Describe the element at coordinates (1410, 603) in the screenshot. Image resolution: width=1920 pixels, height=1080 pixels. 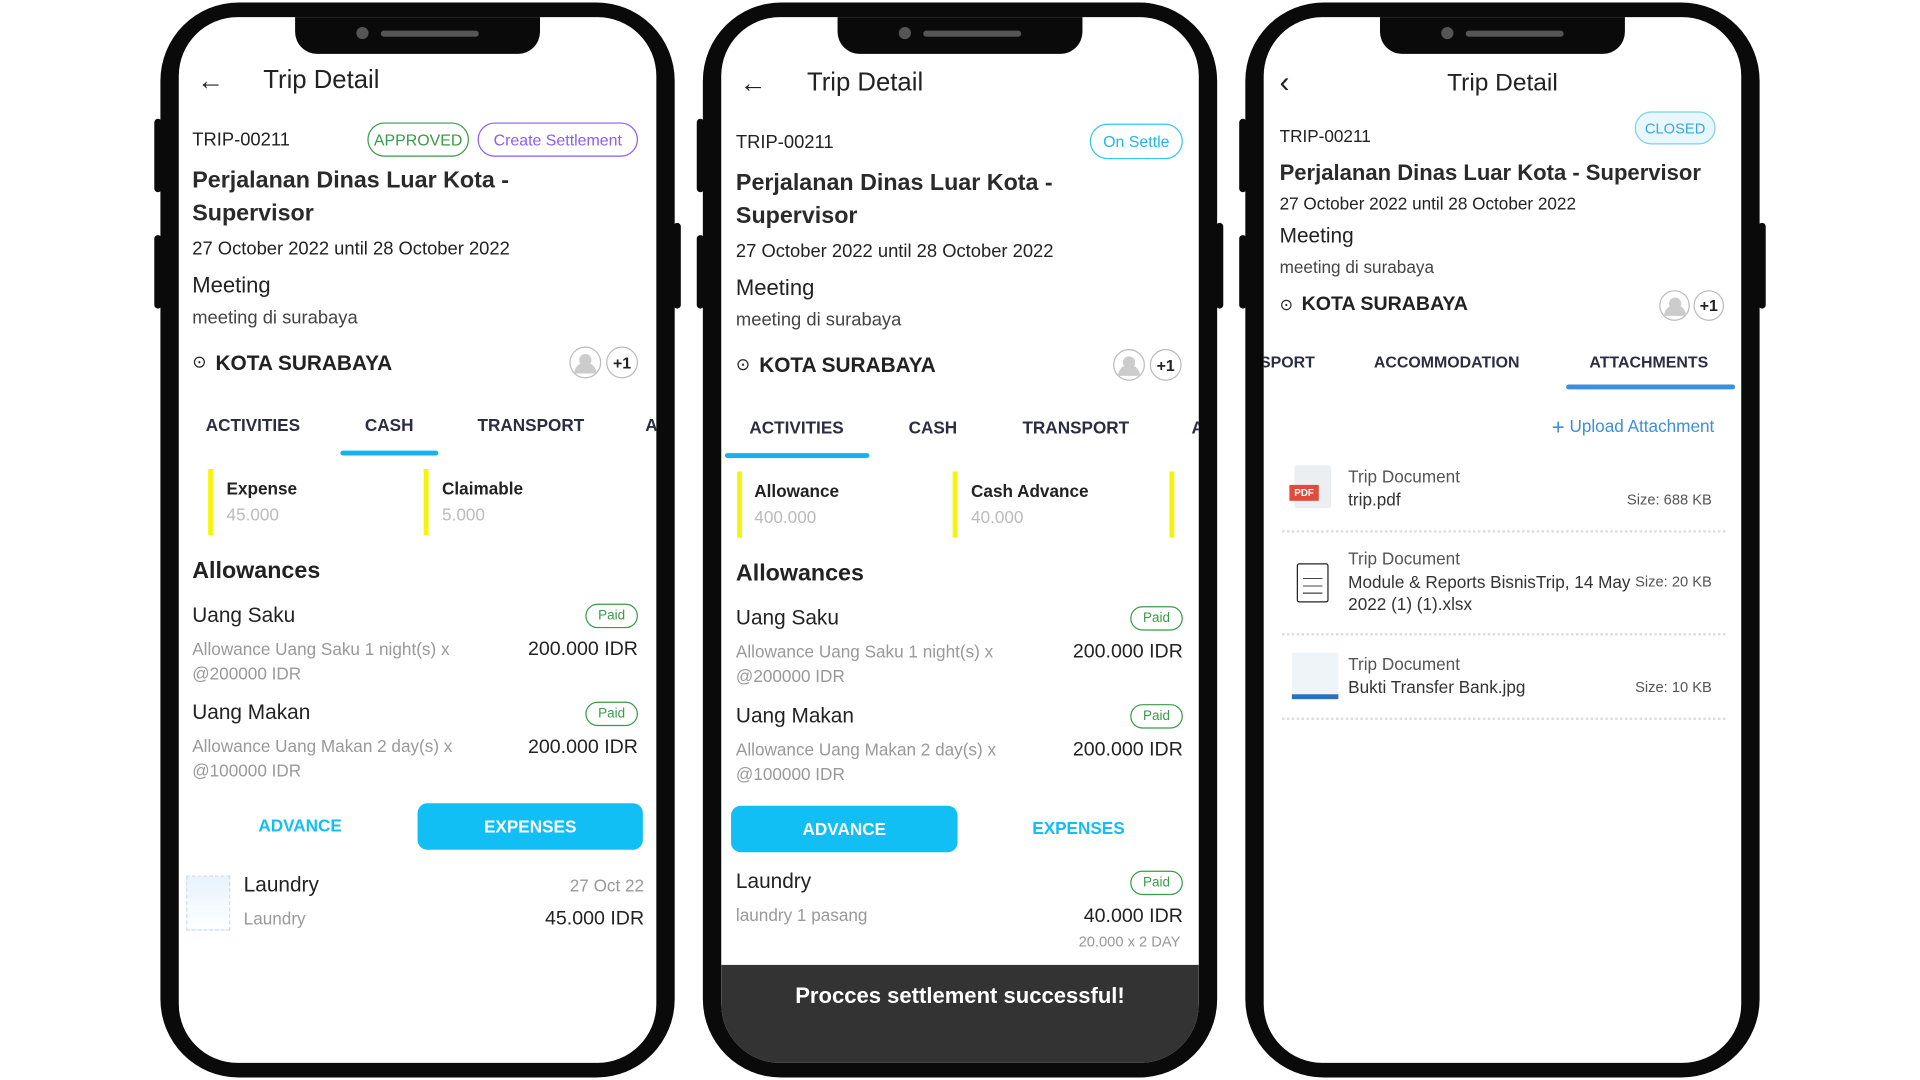
I see `attachment-name-cont: 2022 (1) (1).xlsx` at that location.